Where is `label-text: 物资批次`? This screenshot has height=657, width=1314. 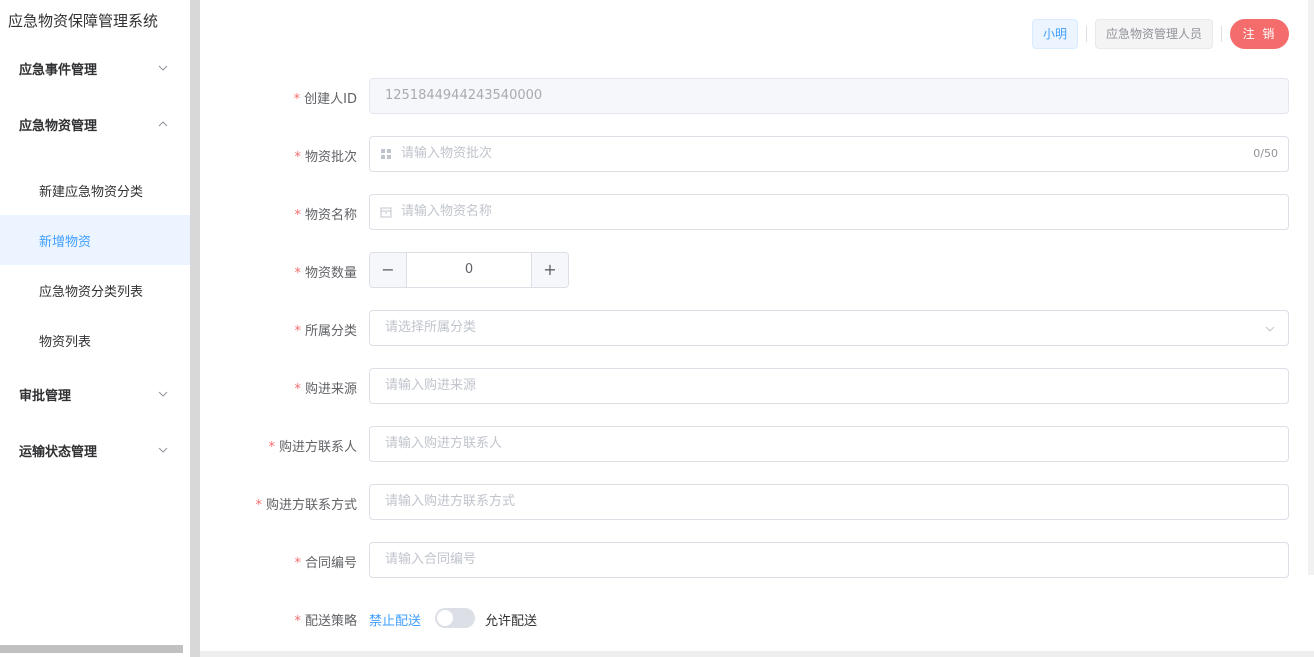 label-text: 物资批次 is located at coordinates (330, 157).